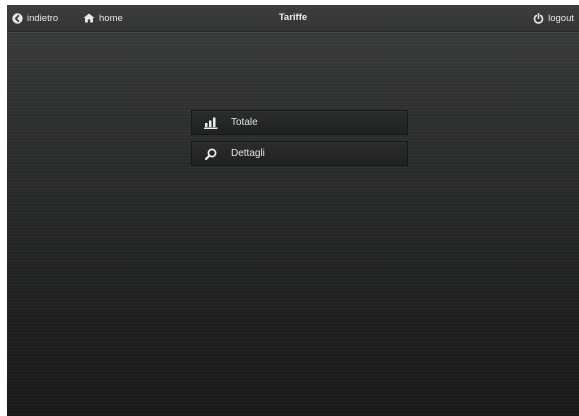 Image resolution: width=579 pixels, height=416 pixels. Describe the element at coordinates (299, 122) in the screenshot. I see `menu-item-totale: Totale` at that location.